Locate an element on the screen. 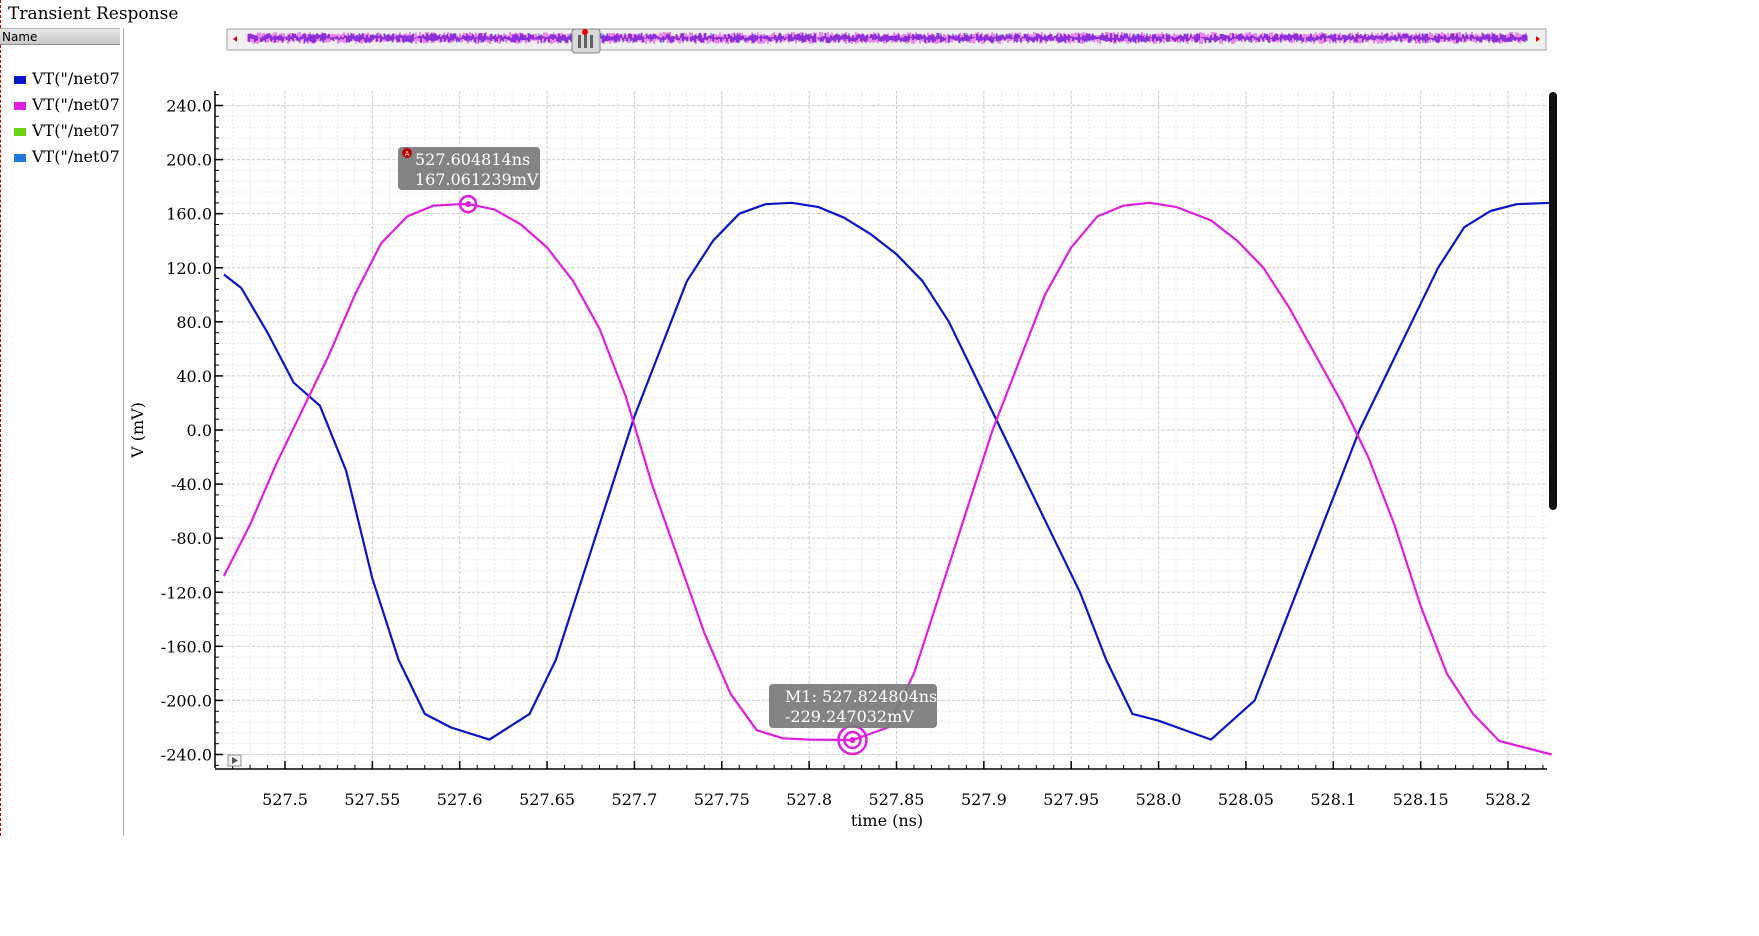 Image resolution: width=1759 pixels, height=936 pixels. y-tick-label: 200.0 is located at coordinates (189, 160).